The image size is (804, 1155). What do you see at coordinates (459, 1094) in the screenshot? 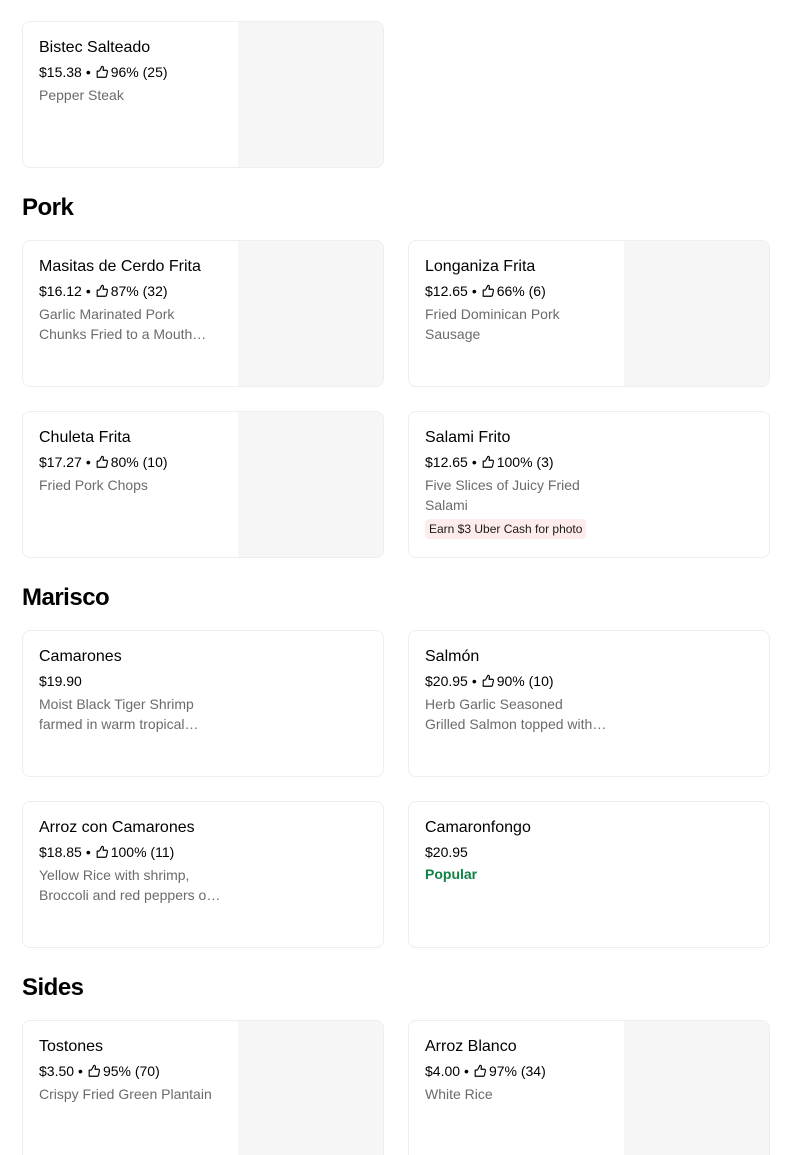
I see `item-description: White Rice` at bounding box center [459, 1094].